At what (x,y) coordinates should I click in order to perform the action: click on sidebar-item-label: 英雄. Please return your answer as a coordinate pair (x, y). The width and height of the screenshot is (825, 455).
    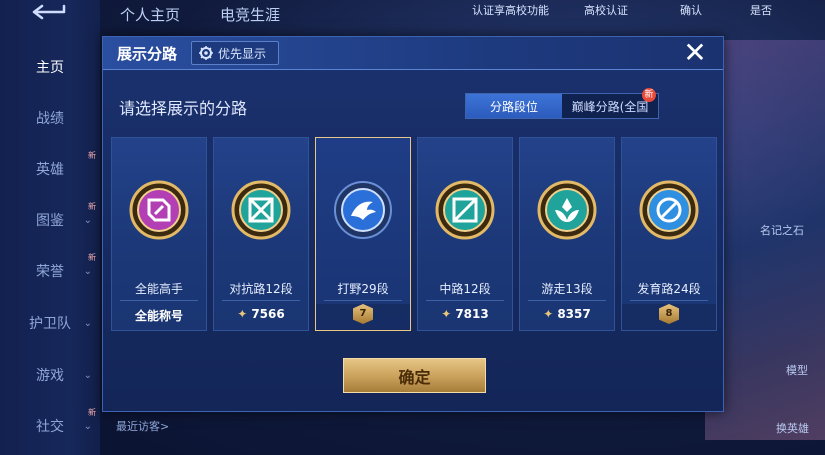
    Looking at the image, I should click on (50, 170).